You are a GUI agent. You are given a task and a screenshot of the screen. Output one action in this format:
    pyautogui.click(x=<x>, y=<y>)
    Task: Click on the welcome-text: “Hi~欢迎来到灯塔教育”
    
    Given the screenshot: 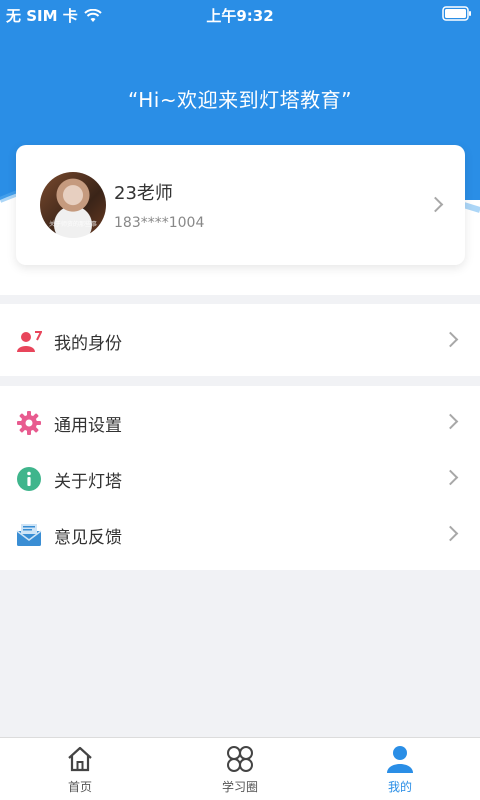 What is the action you would take?
    pyautogui.click(x=240, y=100)
    